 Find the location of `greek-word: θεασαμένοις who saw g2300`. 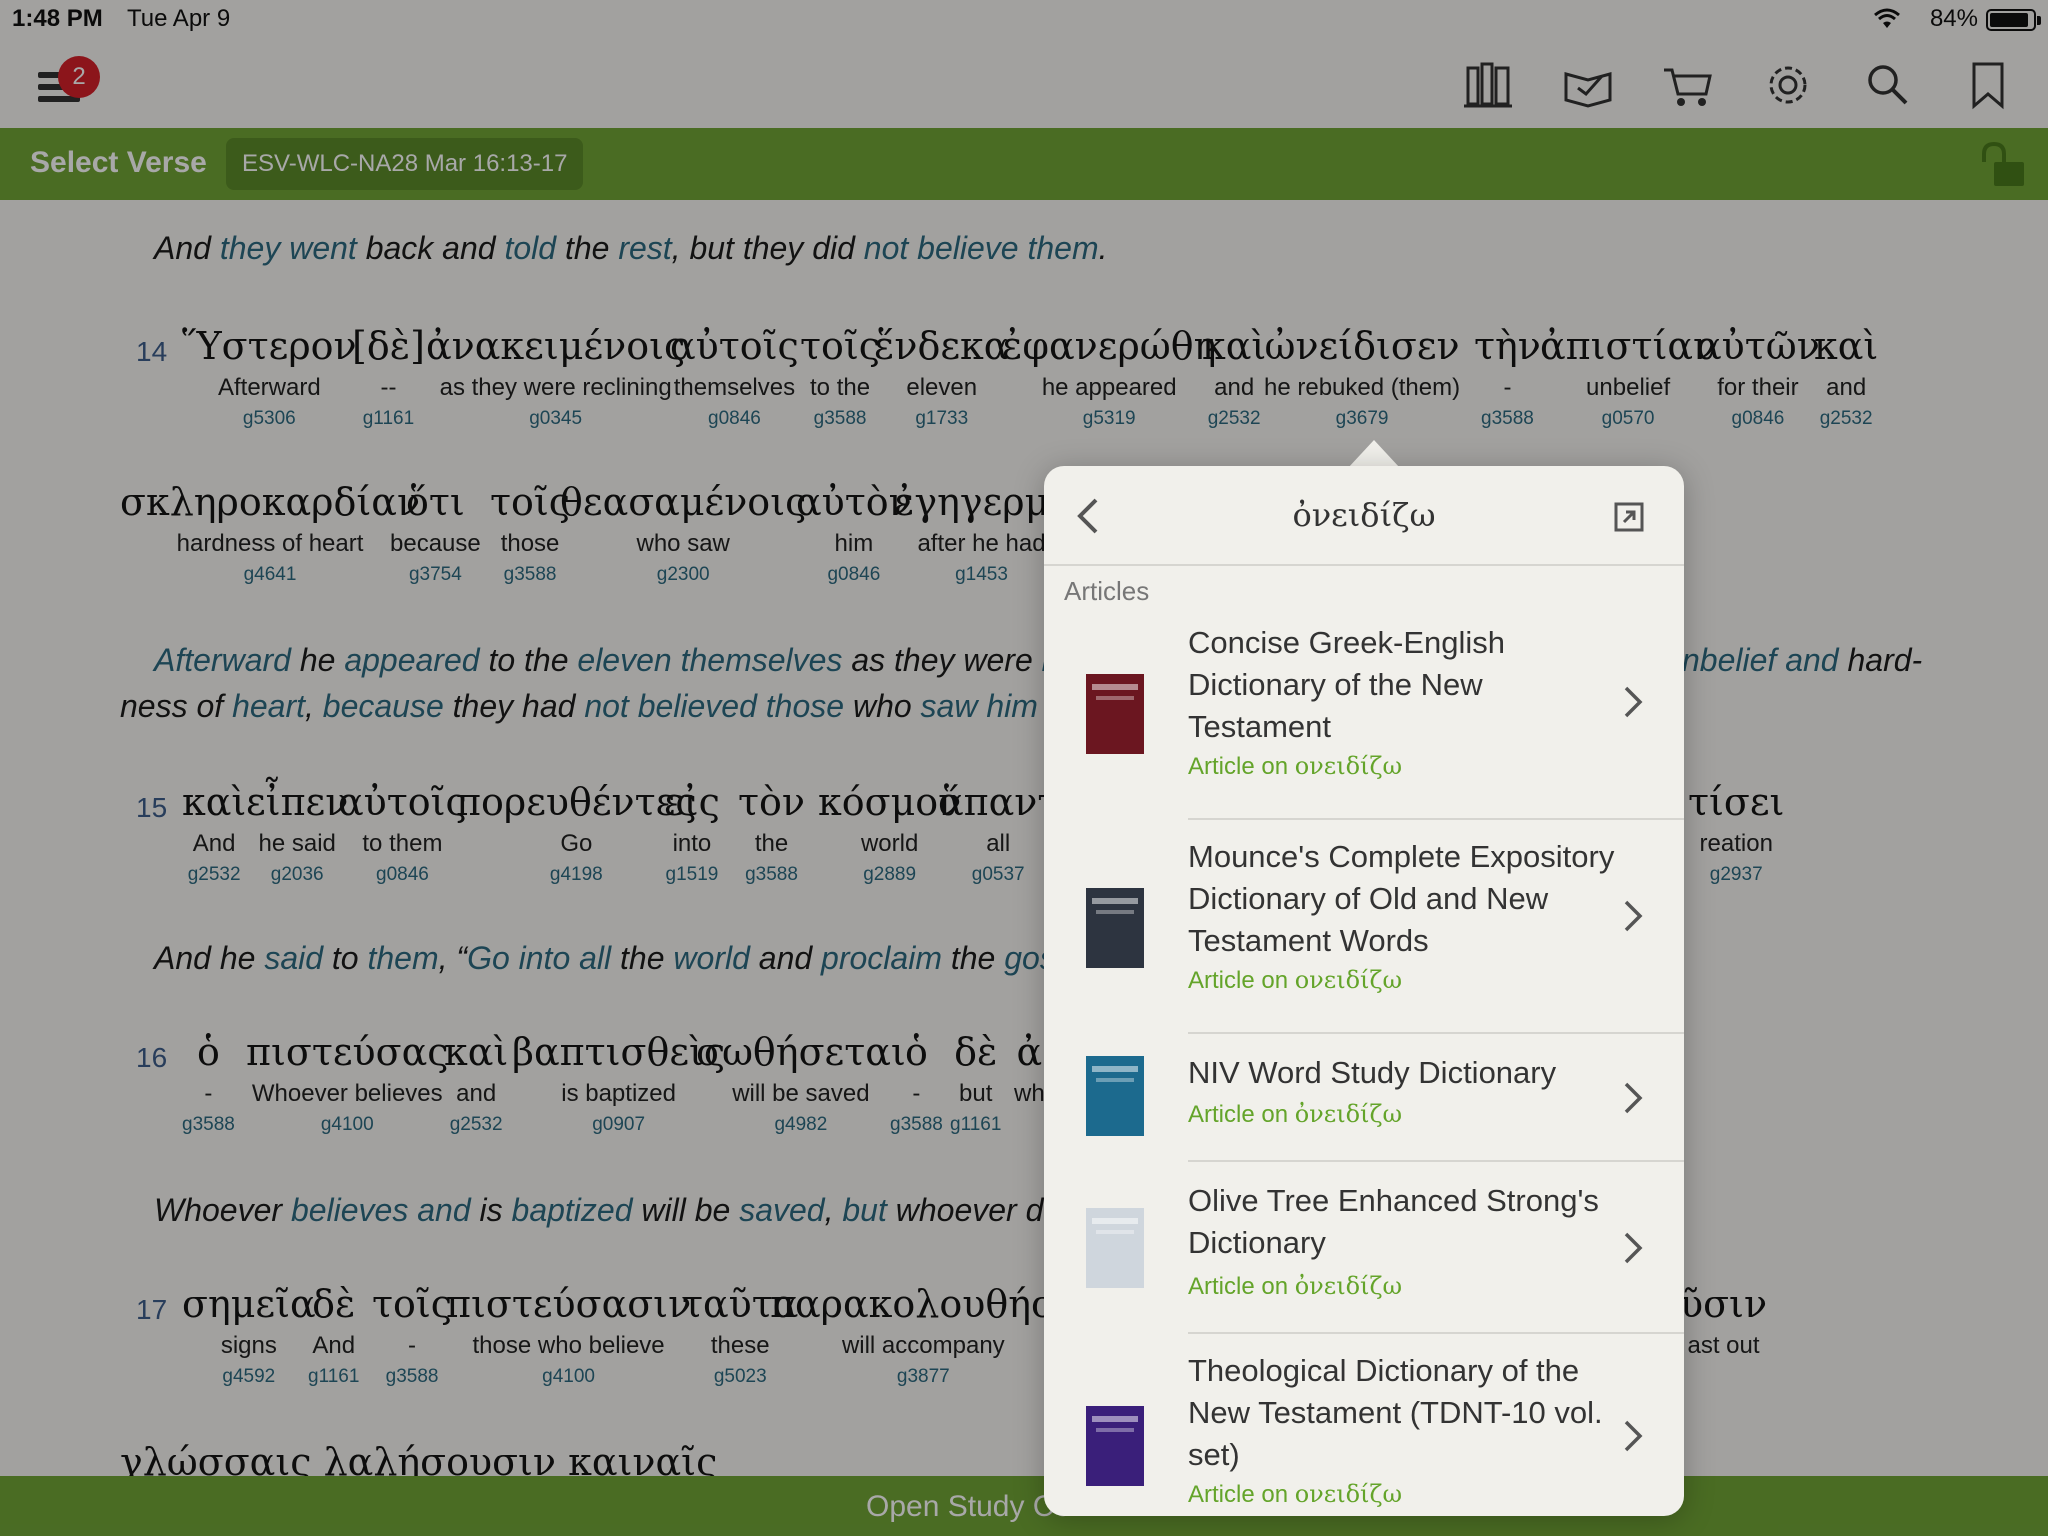

greek-word: θεασαμένοις who saw g2300 is located at coordinates (683, 533).